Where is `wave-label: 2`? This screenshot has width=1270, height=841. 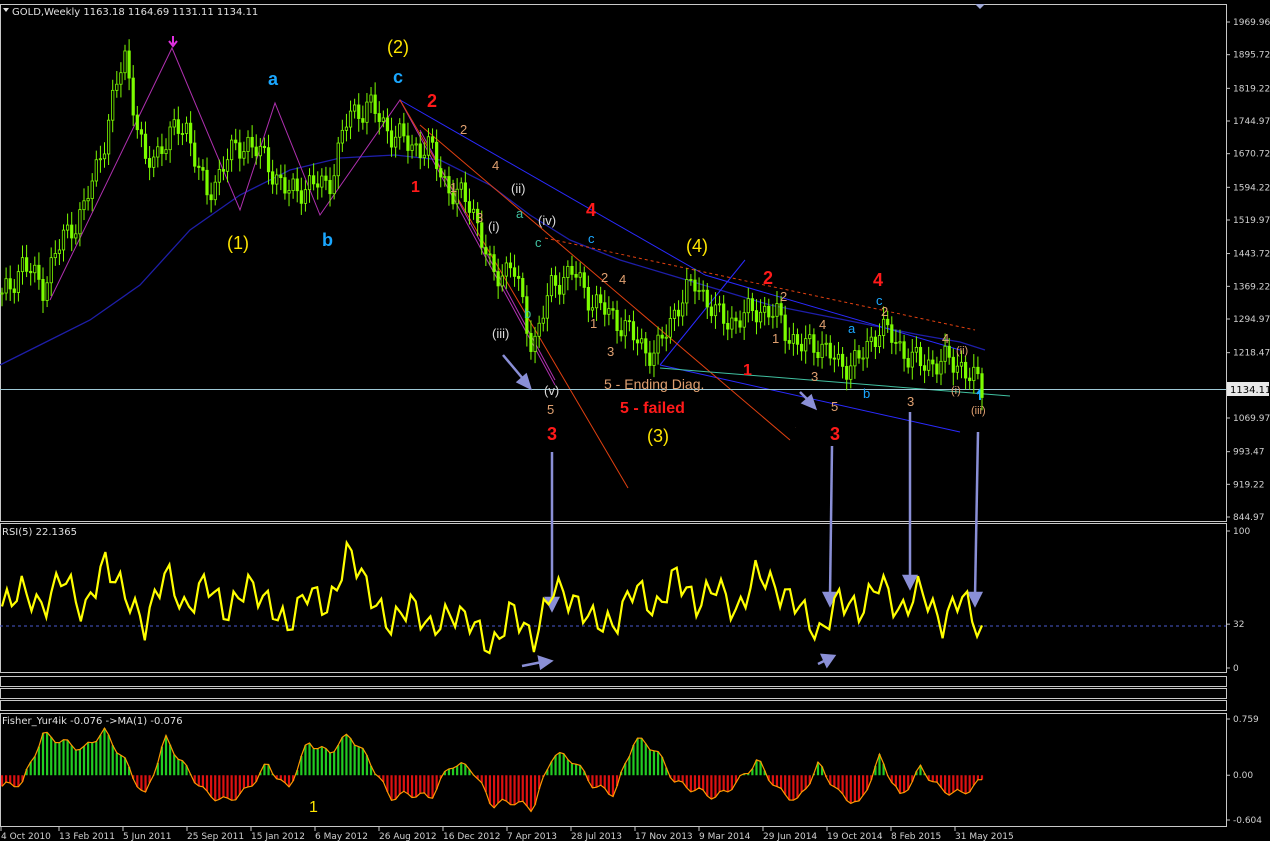 wave-label: 2 is located at coordinates (604, 277).